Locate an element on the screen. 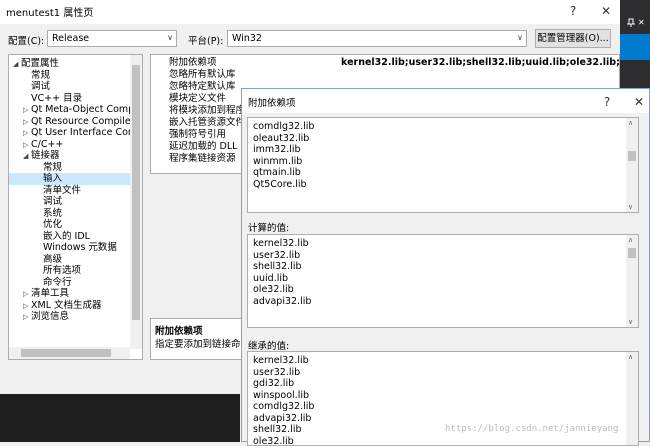 Image resolution: width=650 pixels, height=446 pixels. evaluated-box-scrollbar: ∧∨ is located at coordinates (632, 281).